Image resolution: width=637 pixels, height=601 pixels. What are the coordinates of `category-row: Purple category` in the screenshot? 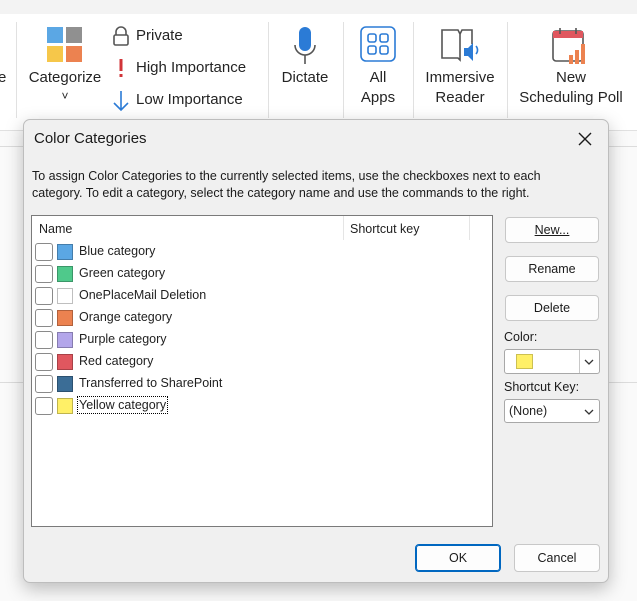 It's located at (262, 340).